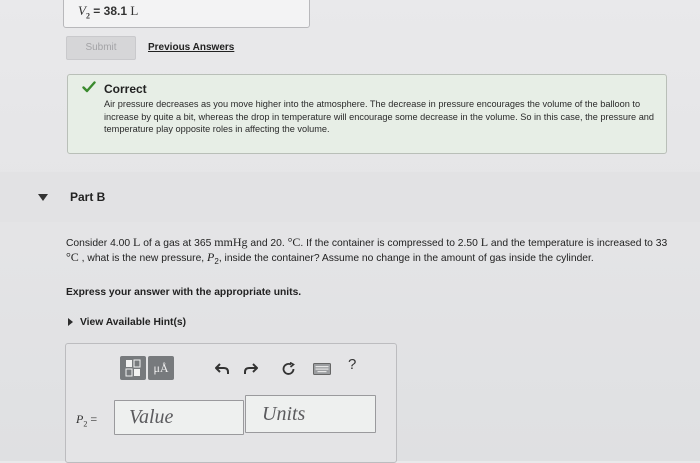  I want to click on q-unit-celsius-2: °C, so click(72, 256).